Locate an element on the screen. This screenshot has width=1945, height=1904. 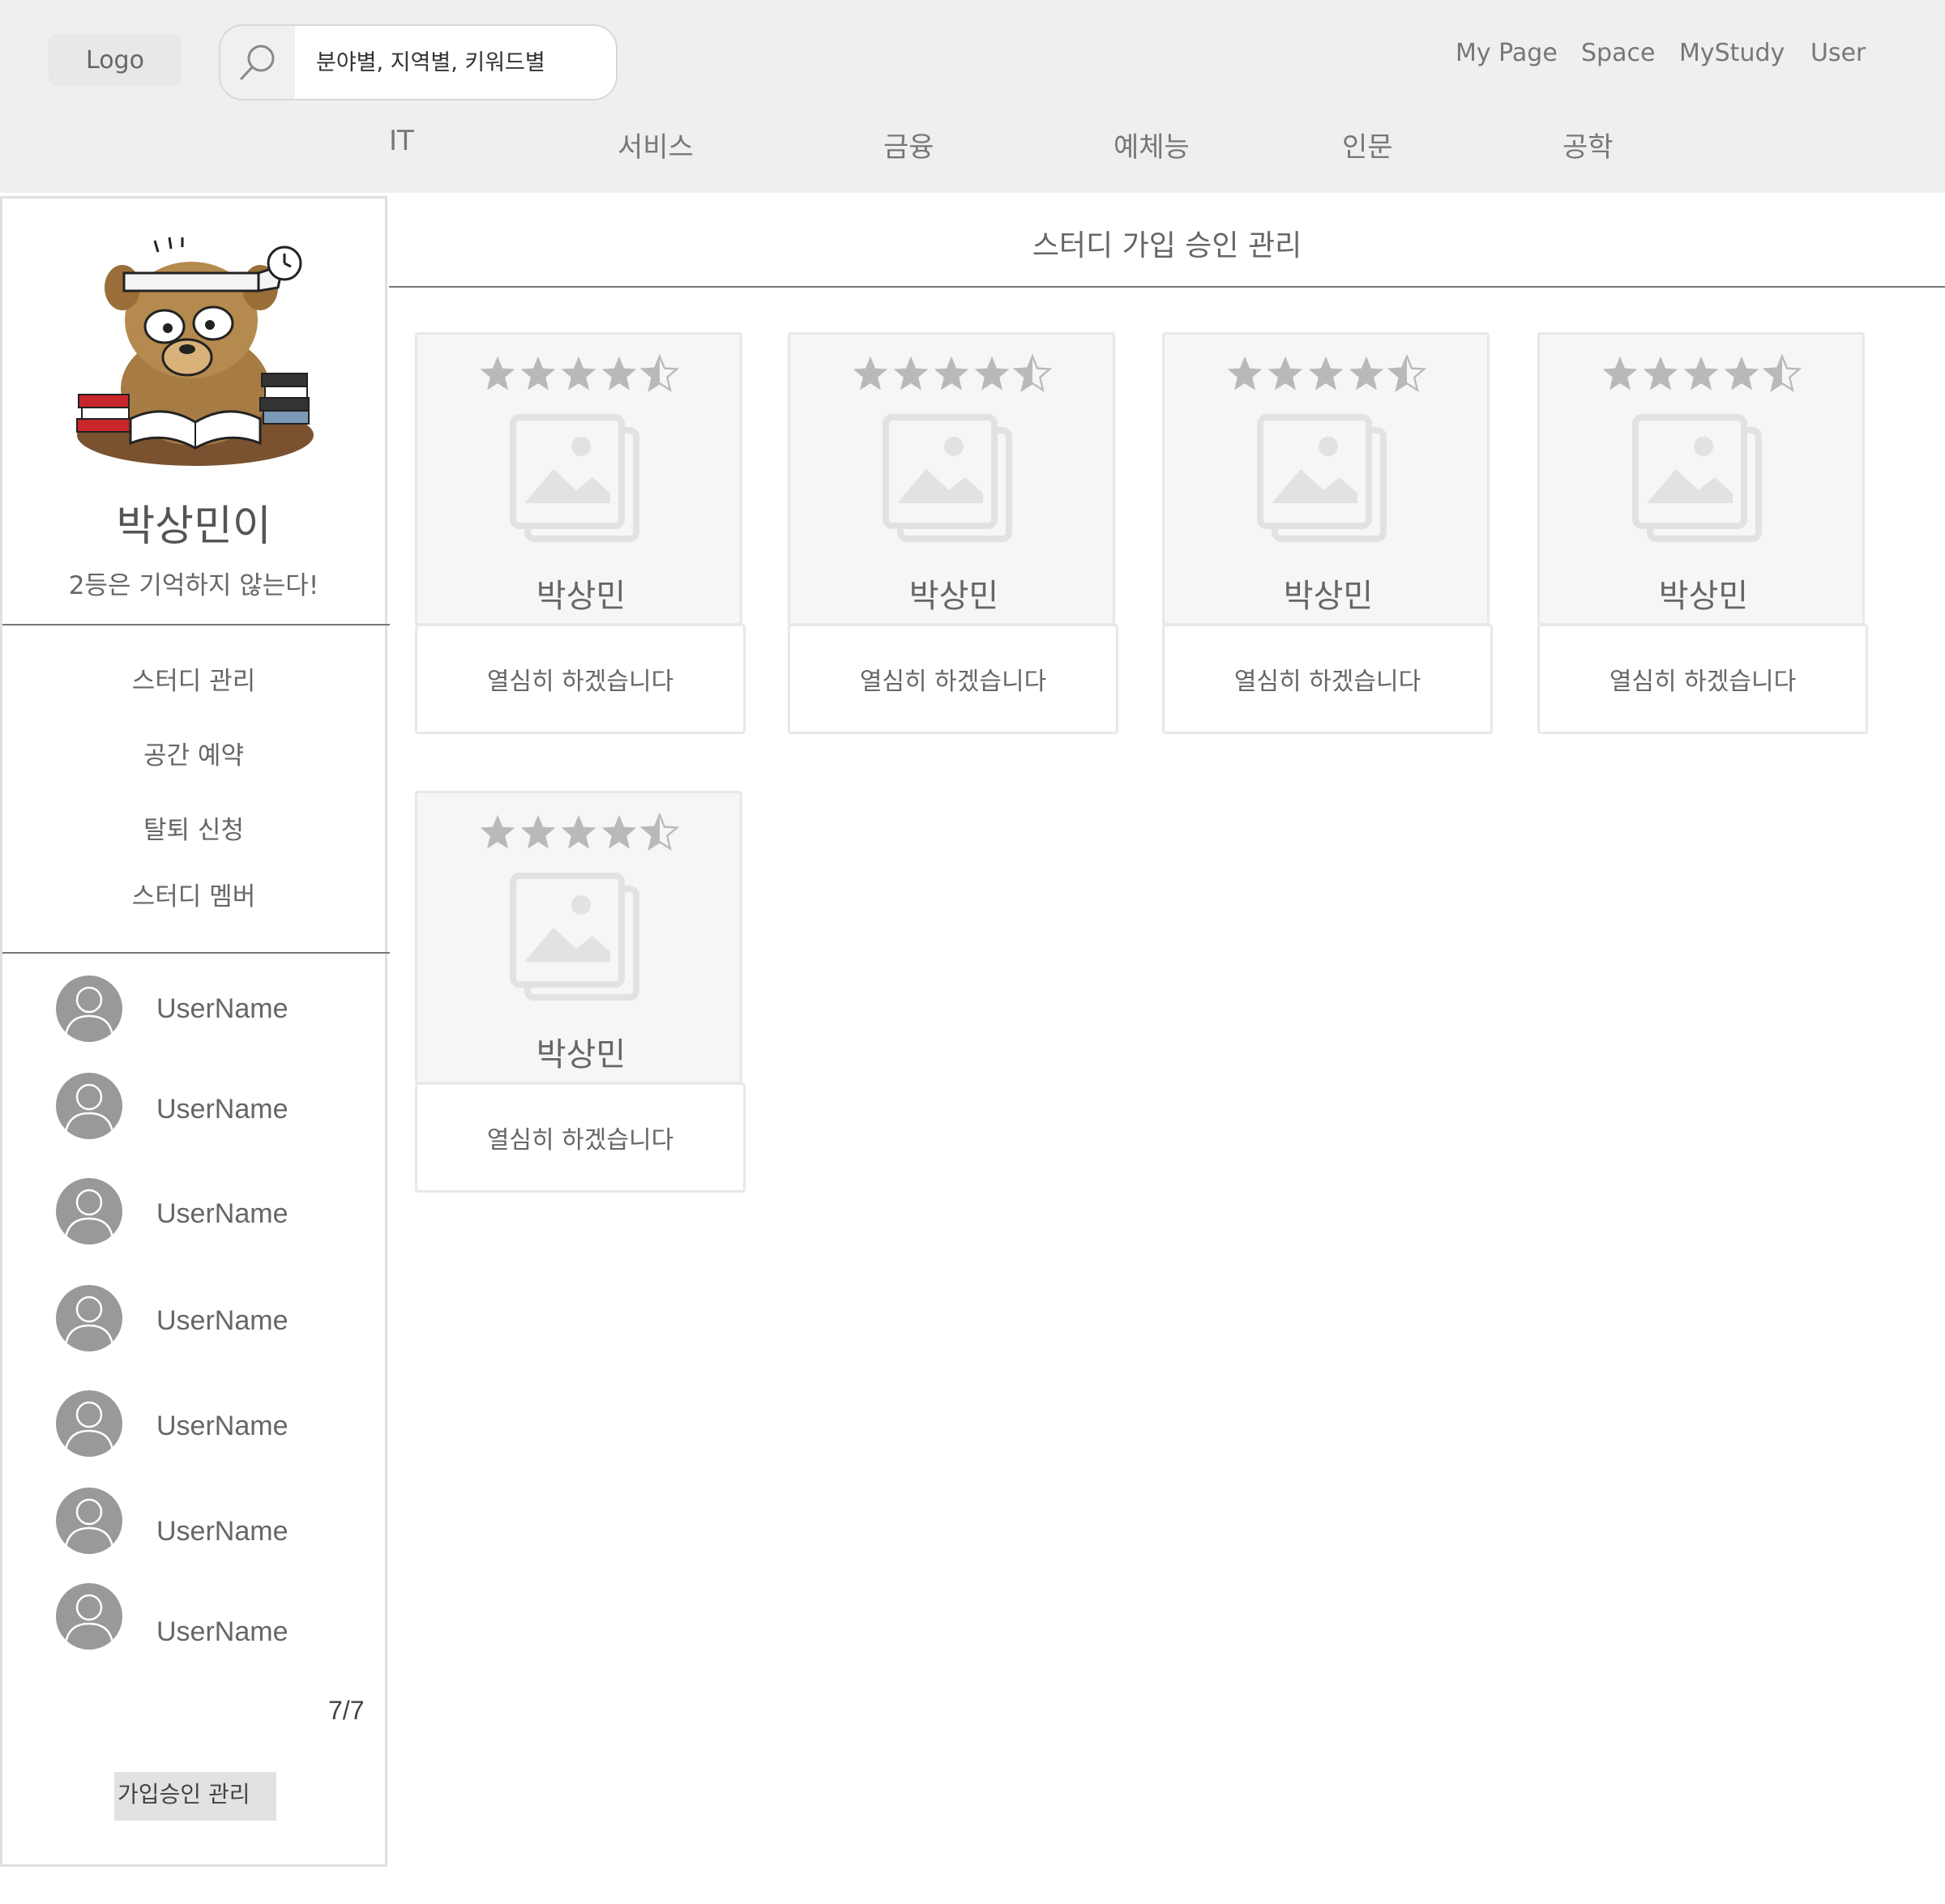
search-icon is located at coordinates (257, 63).